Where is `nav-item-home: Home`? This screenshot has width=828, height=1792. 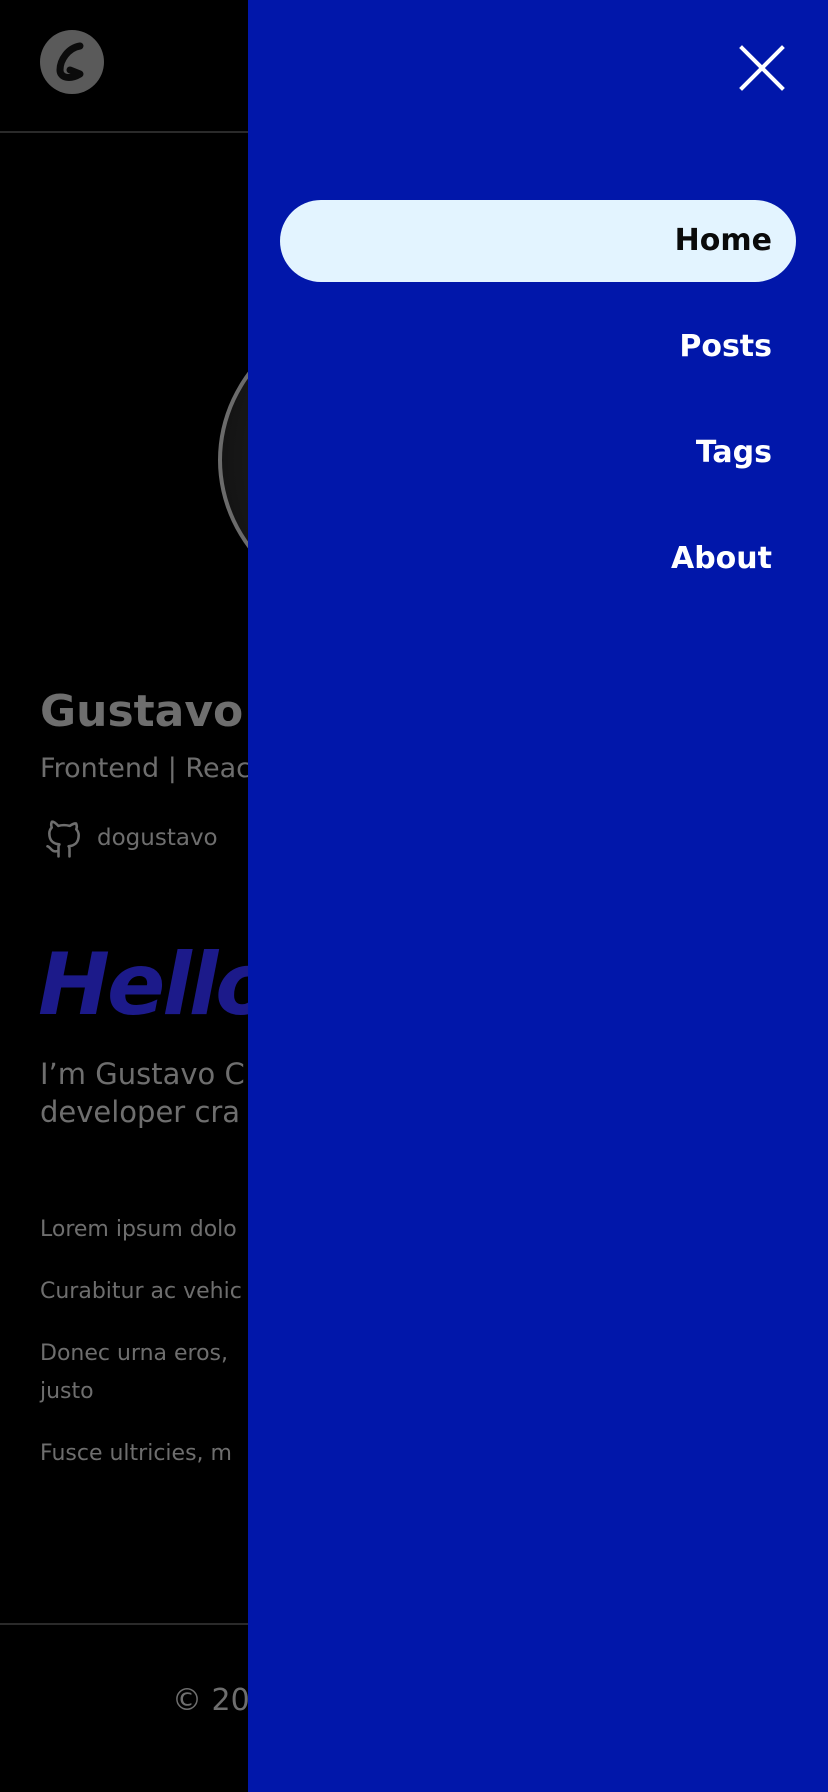
nav-item-home: Home is located at coordinates (538, 241).